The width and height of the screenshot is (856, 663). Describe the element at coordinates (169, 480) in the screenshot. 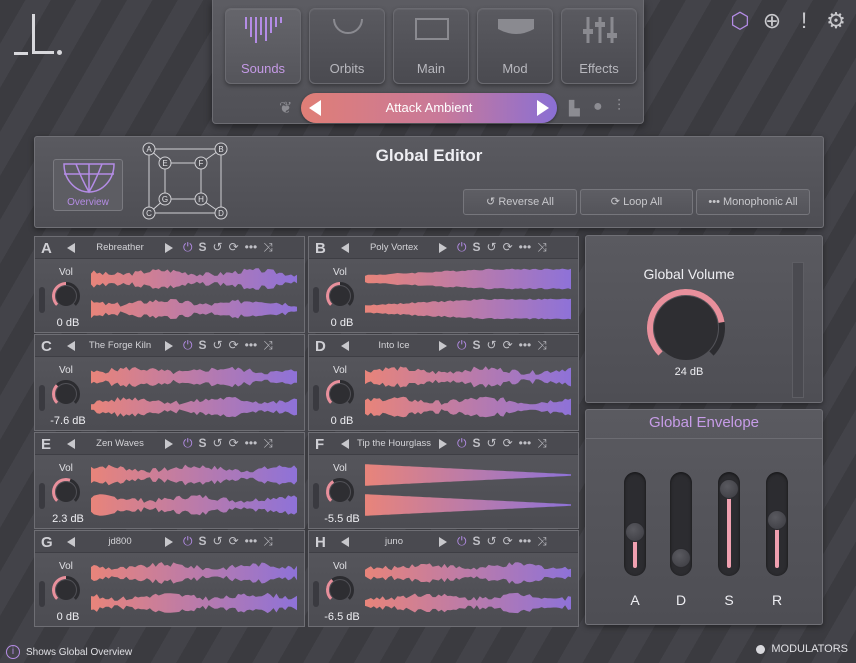

I see `sound-slot-e: E Zen Waves ⏻ S ↺ ⟳ ••• ⤨ Vol 2.3 dB` at that location.